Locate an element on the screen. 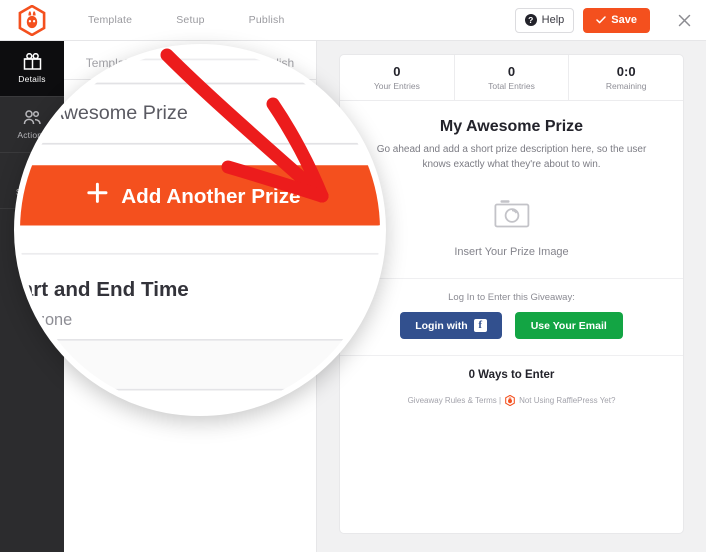 This screenshot has height=552, width=706. timezone-label-magnified: Timezone is located at coordinates (43, 321).